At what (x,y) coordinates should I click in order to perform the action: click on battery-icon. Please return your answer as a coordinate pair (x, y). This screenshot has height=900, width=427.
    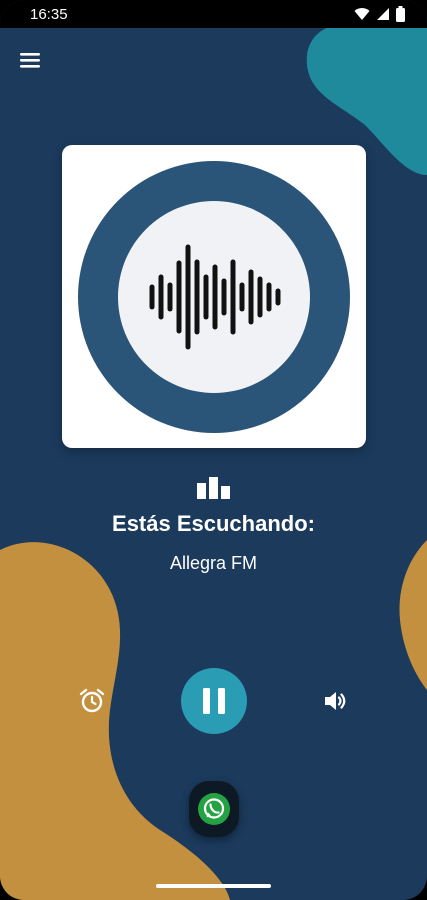
    Looking at the image, I should click on (400, 14).